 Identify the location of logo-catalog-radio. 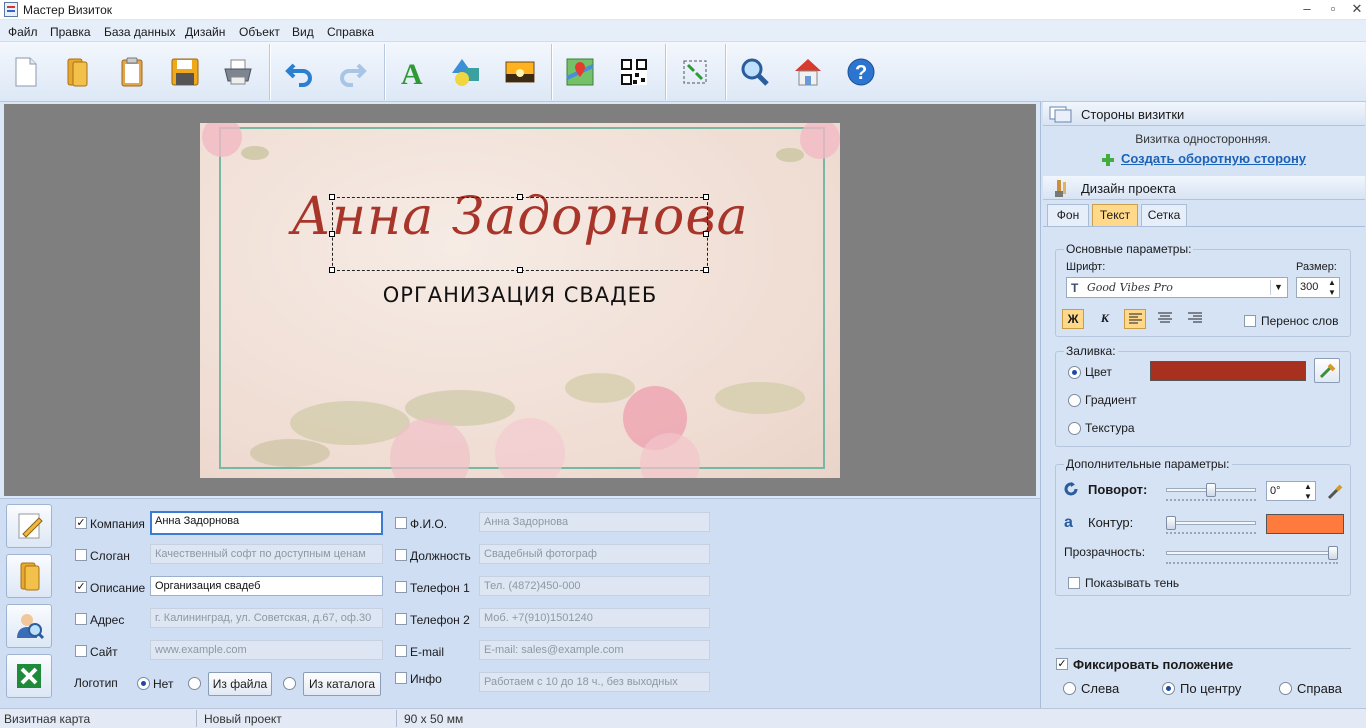
(289, 683).